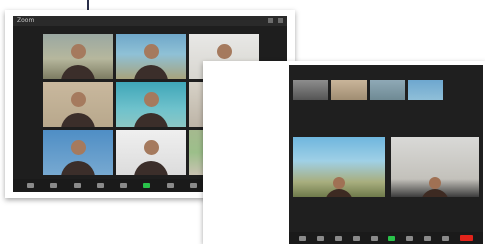  I want to click on window-title: Zoom, so click(26, 20).